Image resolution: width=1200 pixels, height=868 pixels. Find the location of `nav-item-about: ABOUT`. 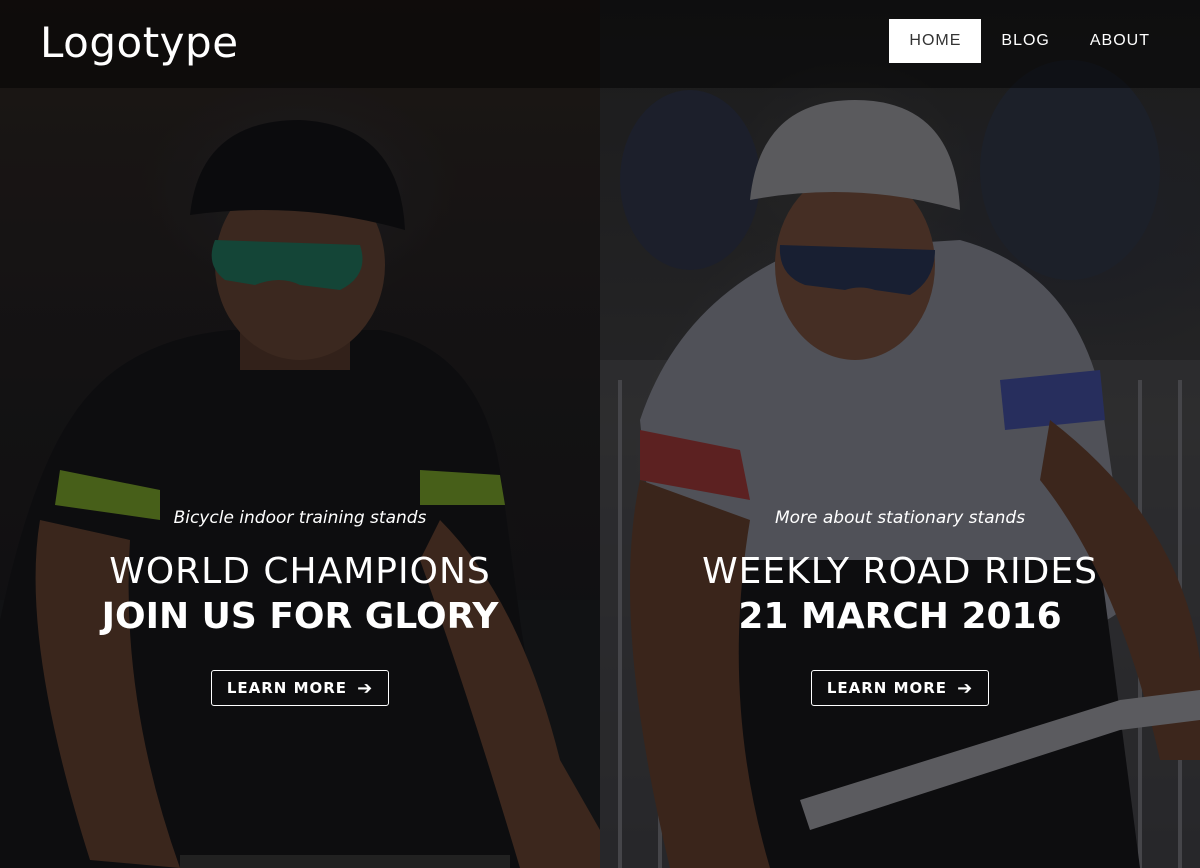

nav-item-about: ABOUT is located at coordinates (1120, 41).